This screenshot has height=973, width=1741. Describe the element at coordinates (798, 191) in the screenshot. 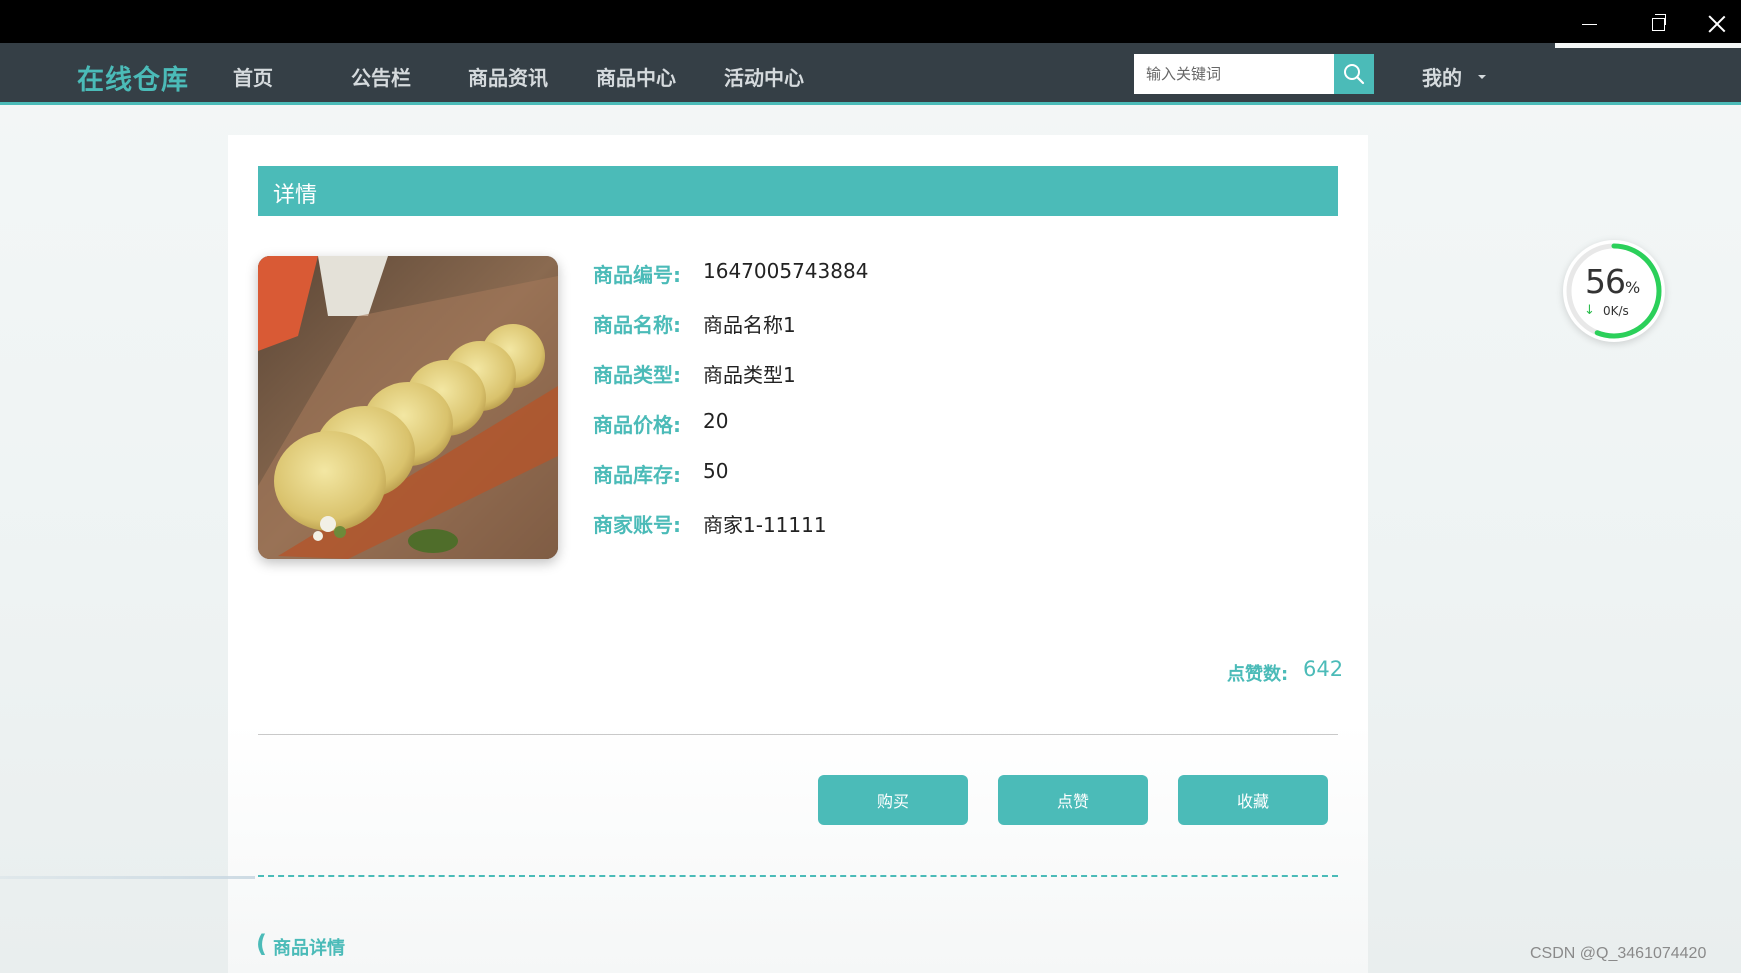

I see `detail-header-bar` at that location.